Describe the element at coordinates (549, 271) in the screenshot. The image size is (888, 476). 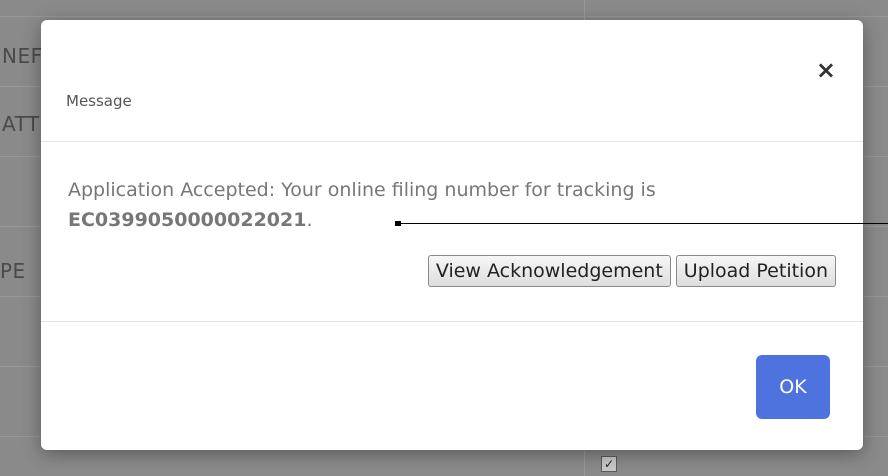
I see `view-acknowledgement-button: View Acknowledgement` at that location.